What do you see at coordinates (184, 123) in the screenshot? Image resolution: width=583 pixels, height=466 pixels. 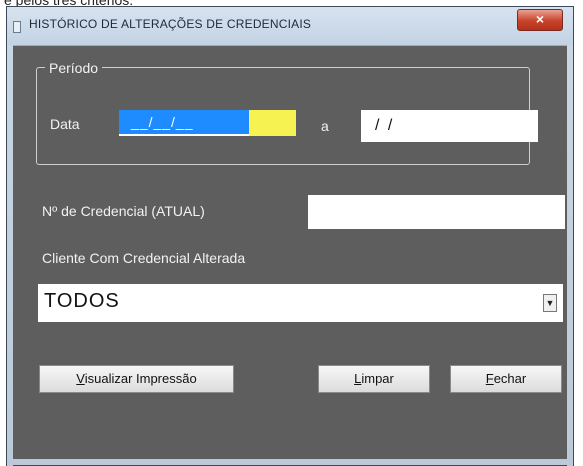 I see `start-date-value: __/__/__` at bounding box center [184, 123].